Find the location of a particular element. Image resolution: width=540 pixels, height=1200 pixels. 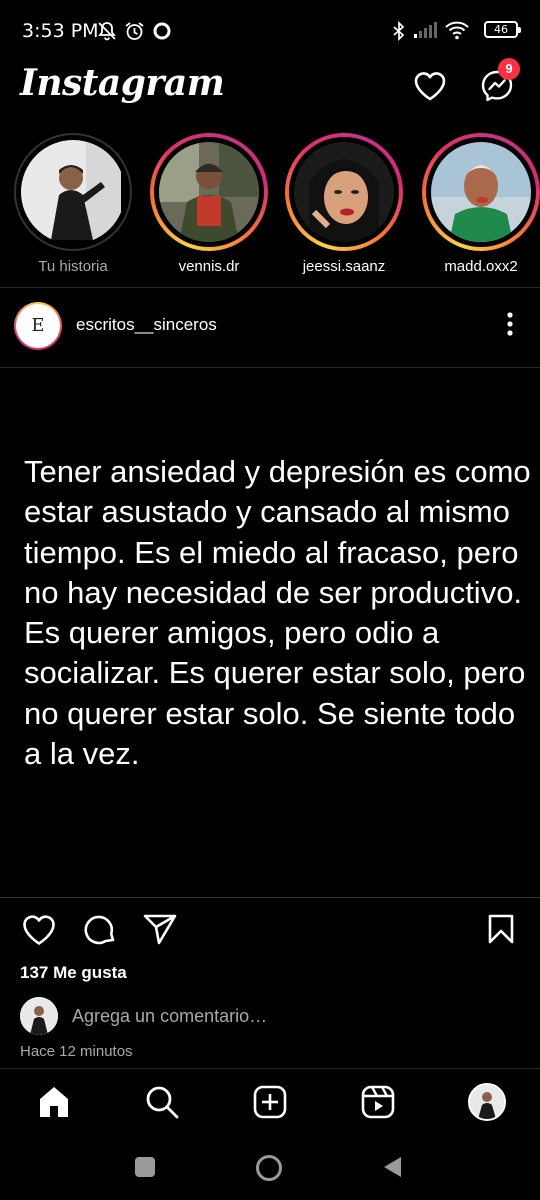

record-icon is located at coordinates (162, 31).